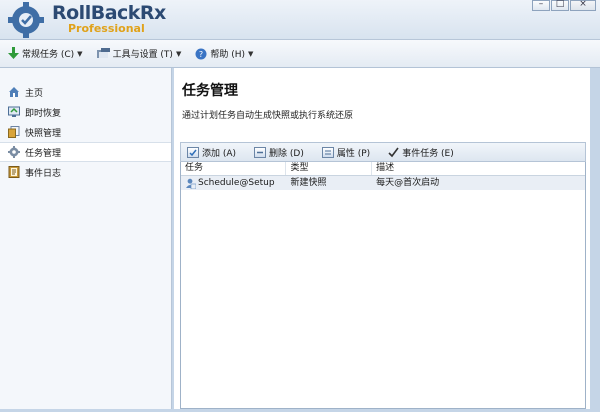  What do you see at coordinates (43, 113) in the screenshot?
I see `sidebar-item-label: 即时恢复` at bounding box center [43, 113].